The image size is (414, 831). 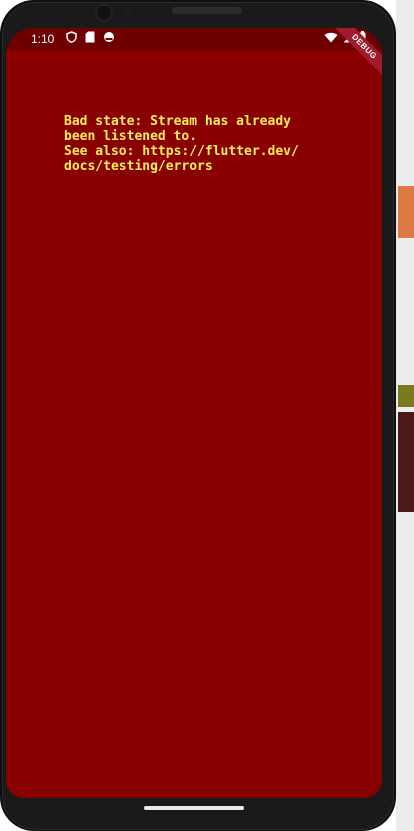 I want to click on sd-card-icon, so click(x=90, y=38).